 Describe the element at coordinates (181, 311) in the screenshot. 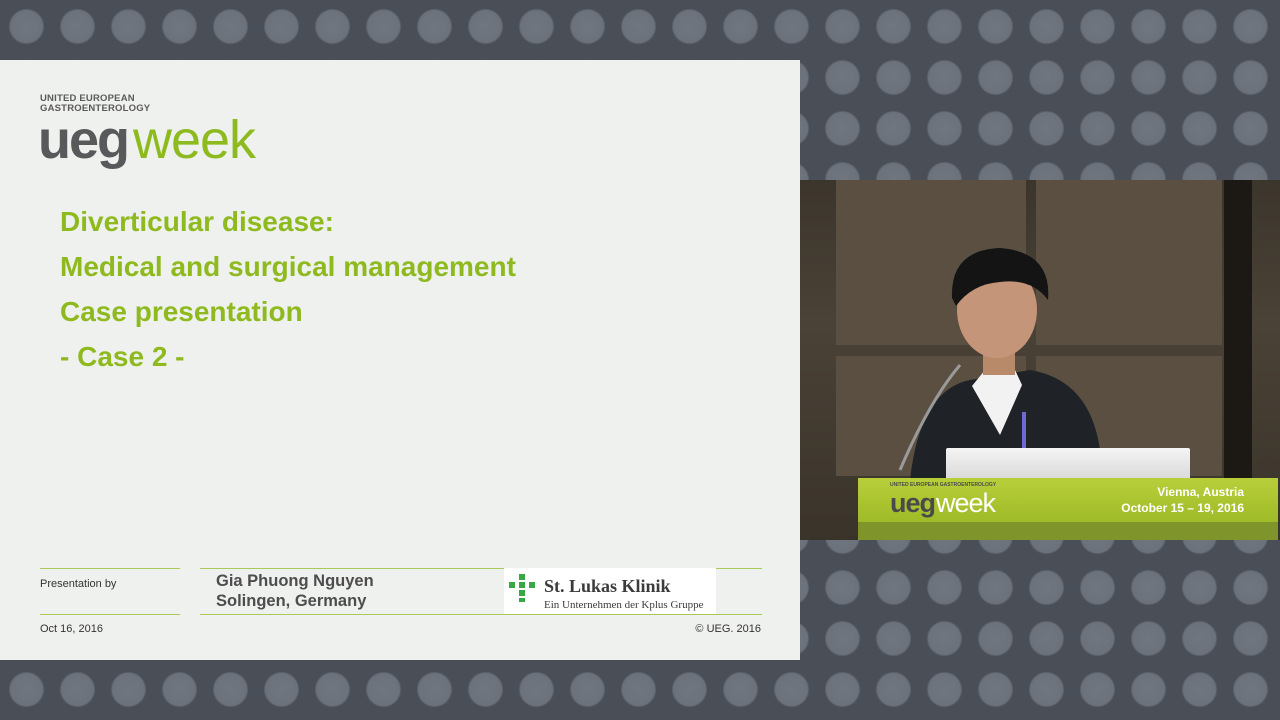

I see `title-line: Case presentation` at that location.